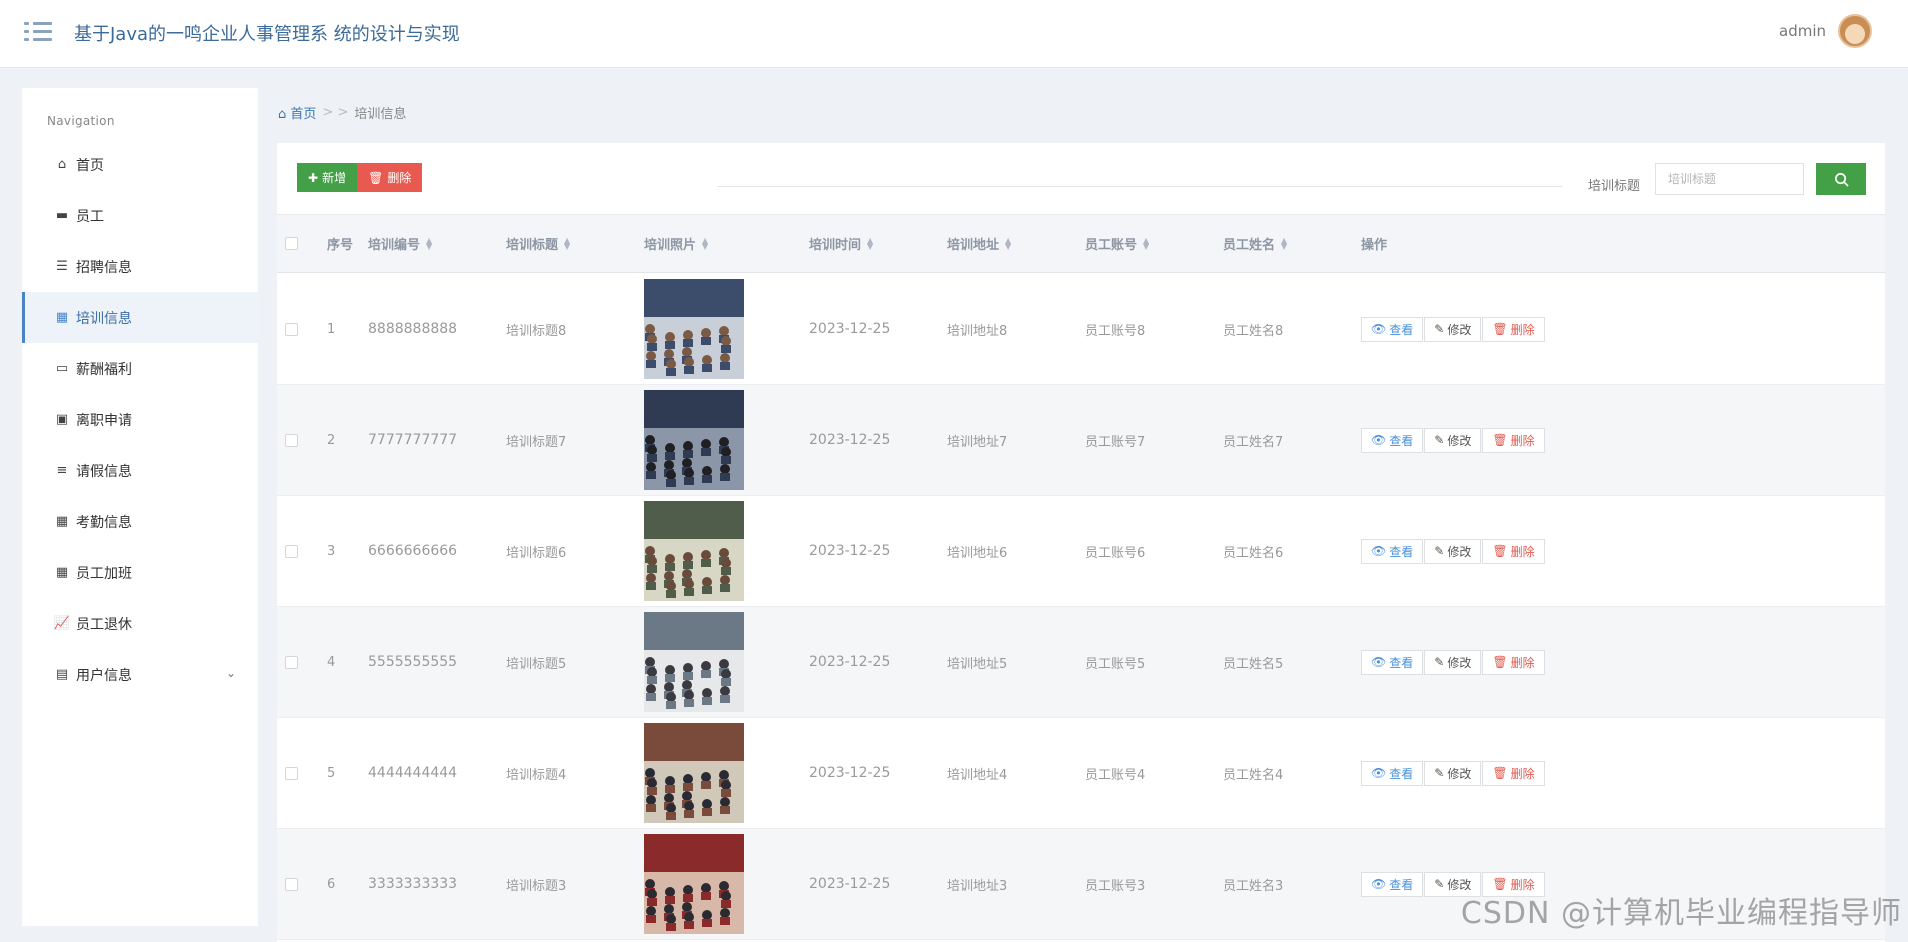  Describe the element at coordinates (62, 470) in the screenshot. I see `sliders-icon: ≡` at that location.